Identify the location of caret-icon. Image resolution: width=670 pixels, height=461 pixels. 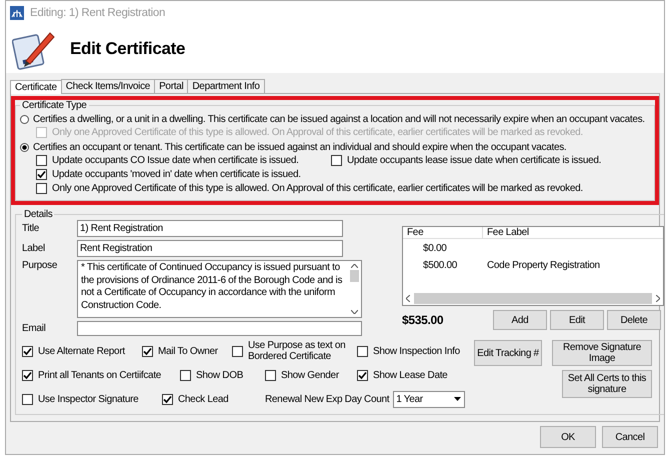
(458, 399).